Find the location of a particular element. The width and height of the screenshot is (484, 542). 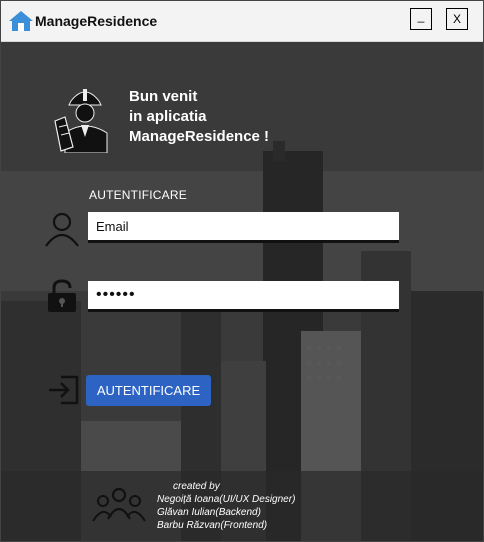

window-title: ManageResidence is located at coordinates (96, 21).